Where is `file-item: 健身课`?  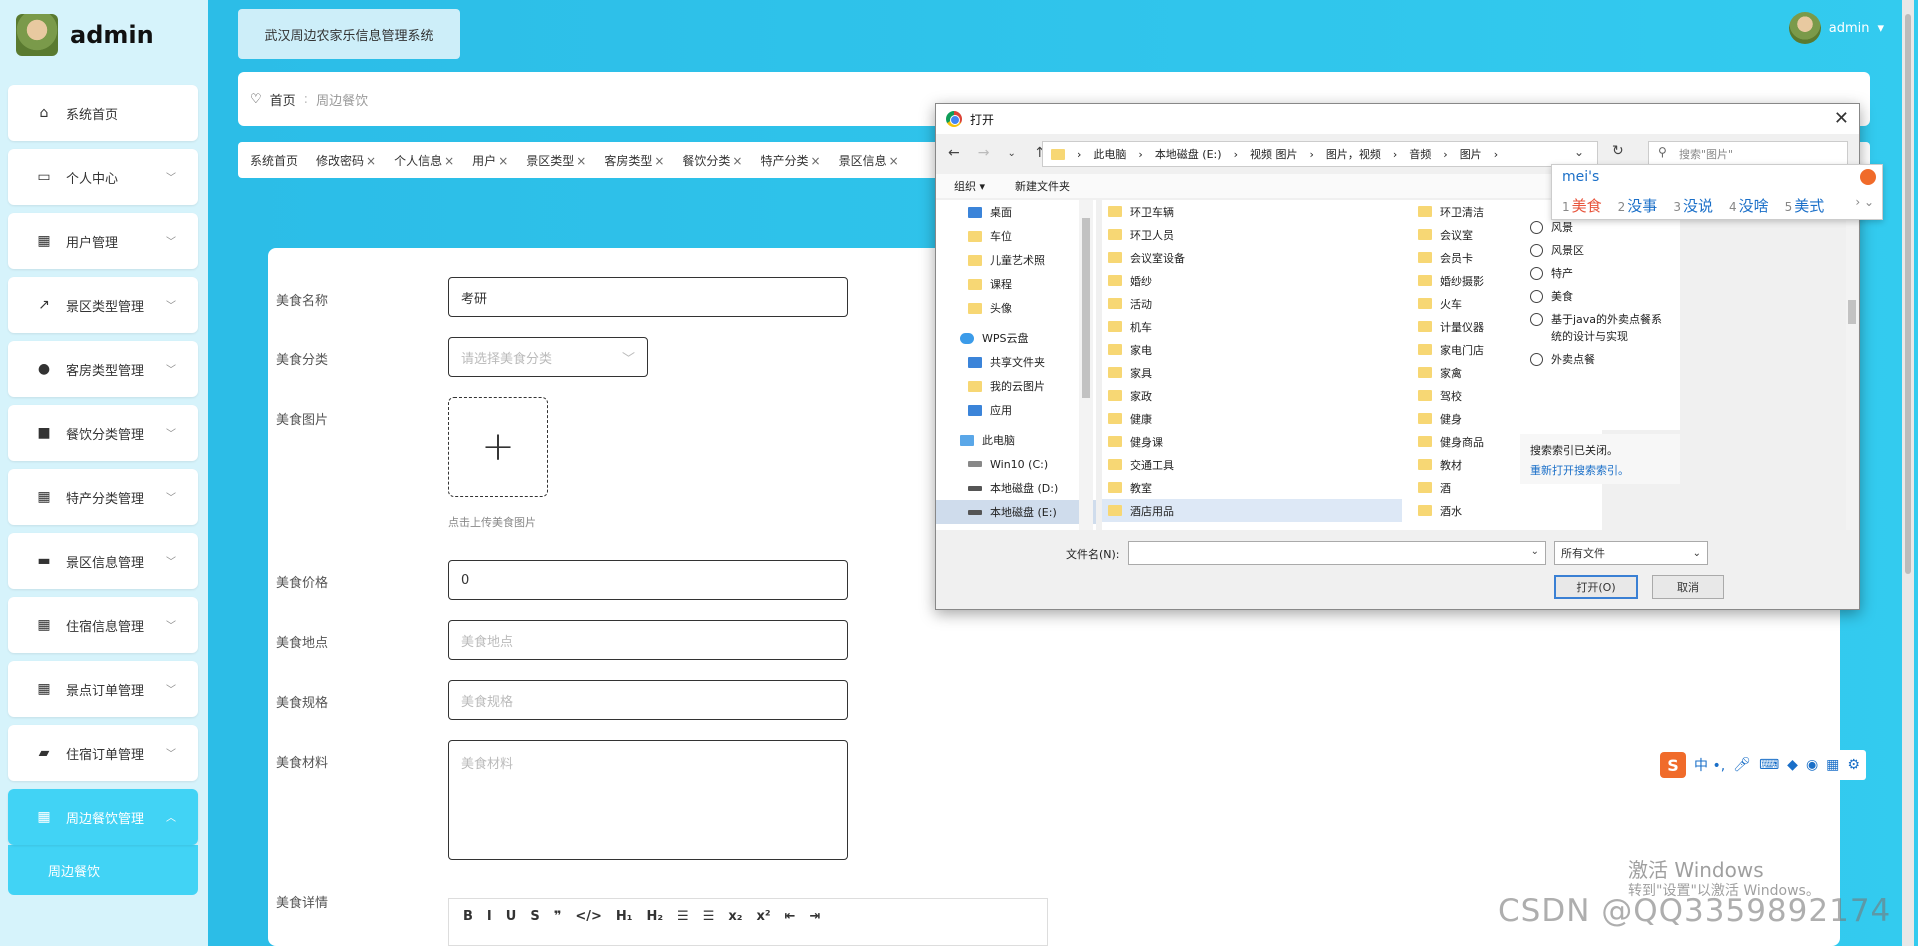 file-item: 健身课 is located at coordinates (1252, 441).